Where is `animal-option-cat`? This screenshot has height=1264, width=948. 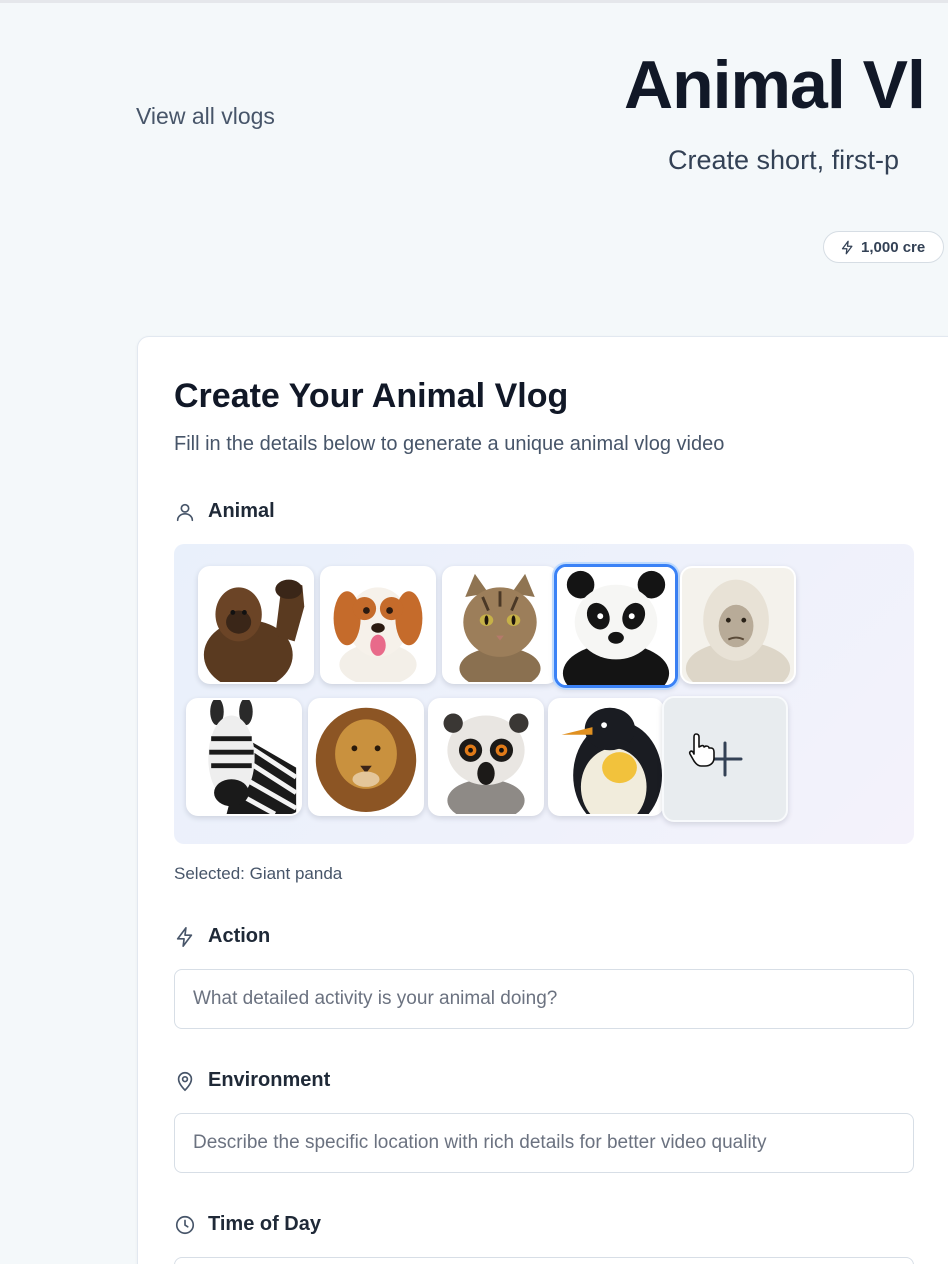
animal-option-cat is located at coordinates (500, 625).